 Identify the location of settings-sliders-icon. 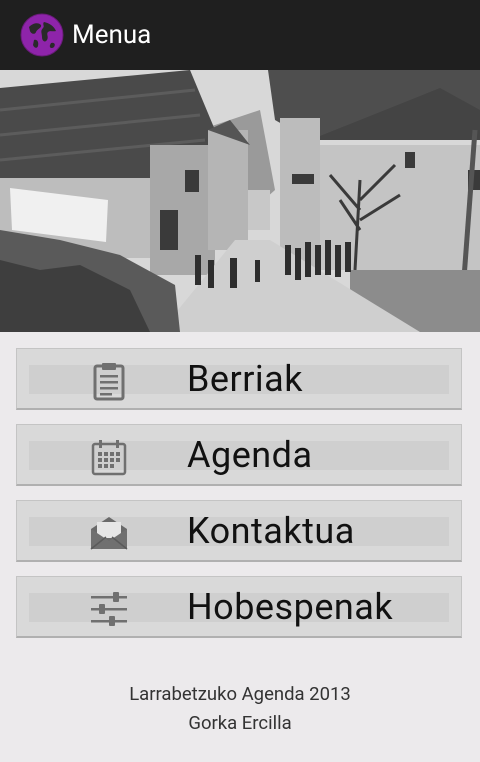
(109, 609).